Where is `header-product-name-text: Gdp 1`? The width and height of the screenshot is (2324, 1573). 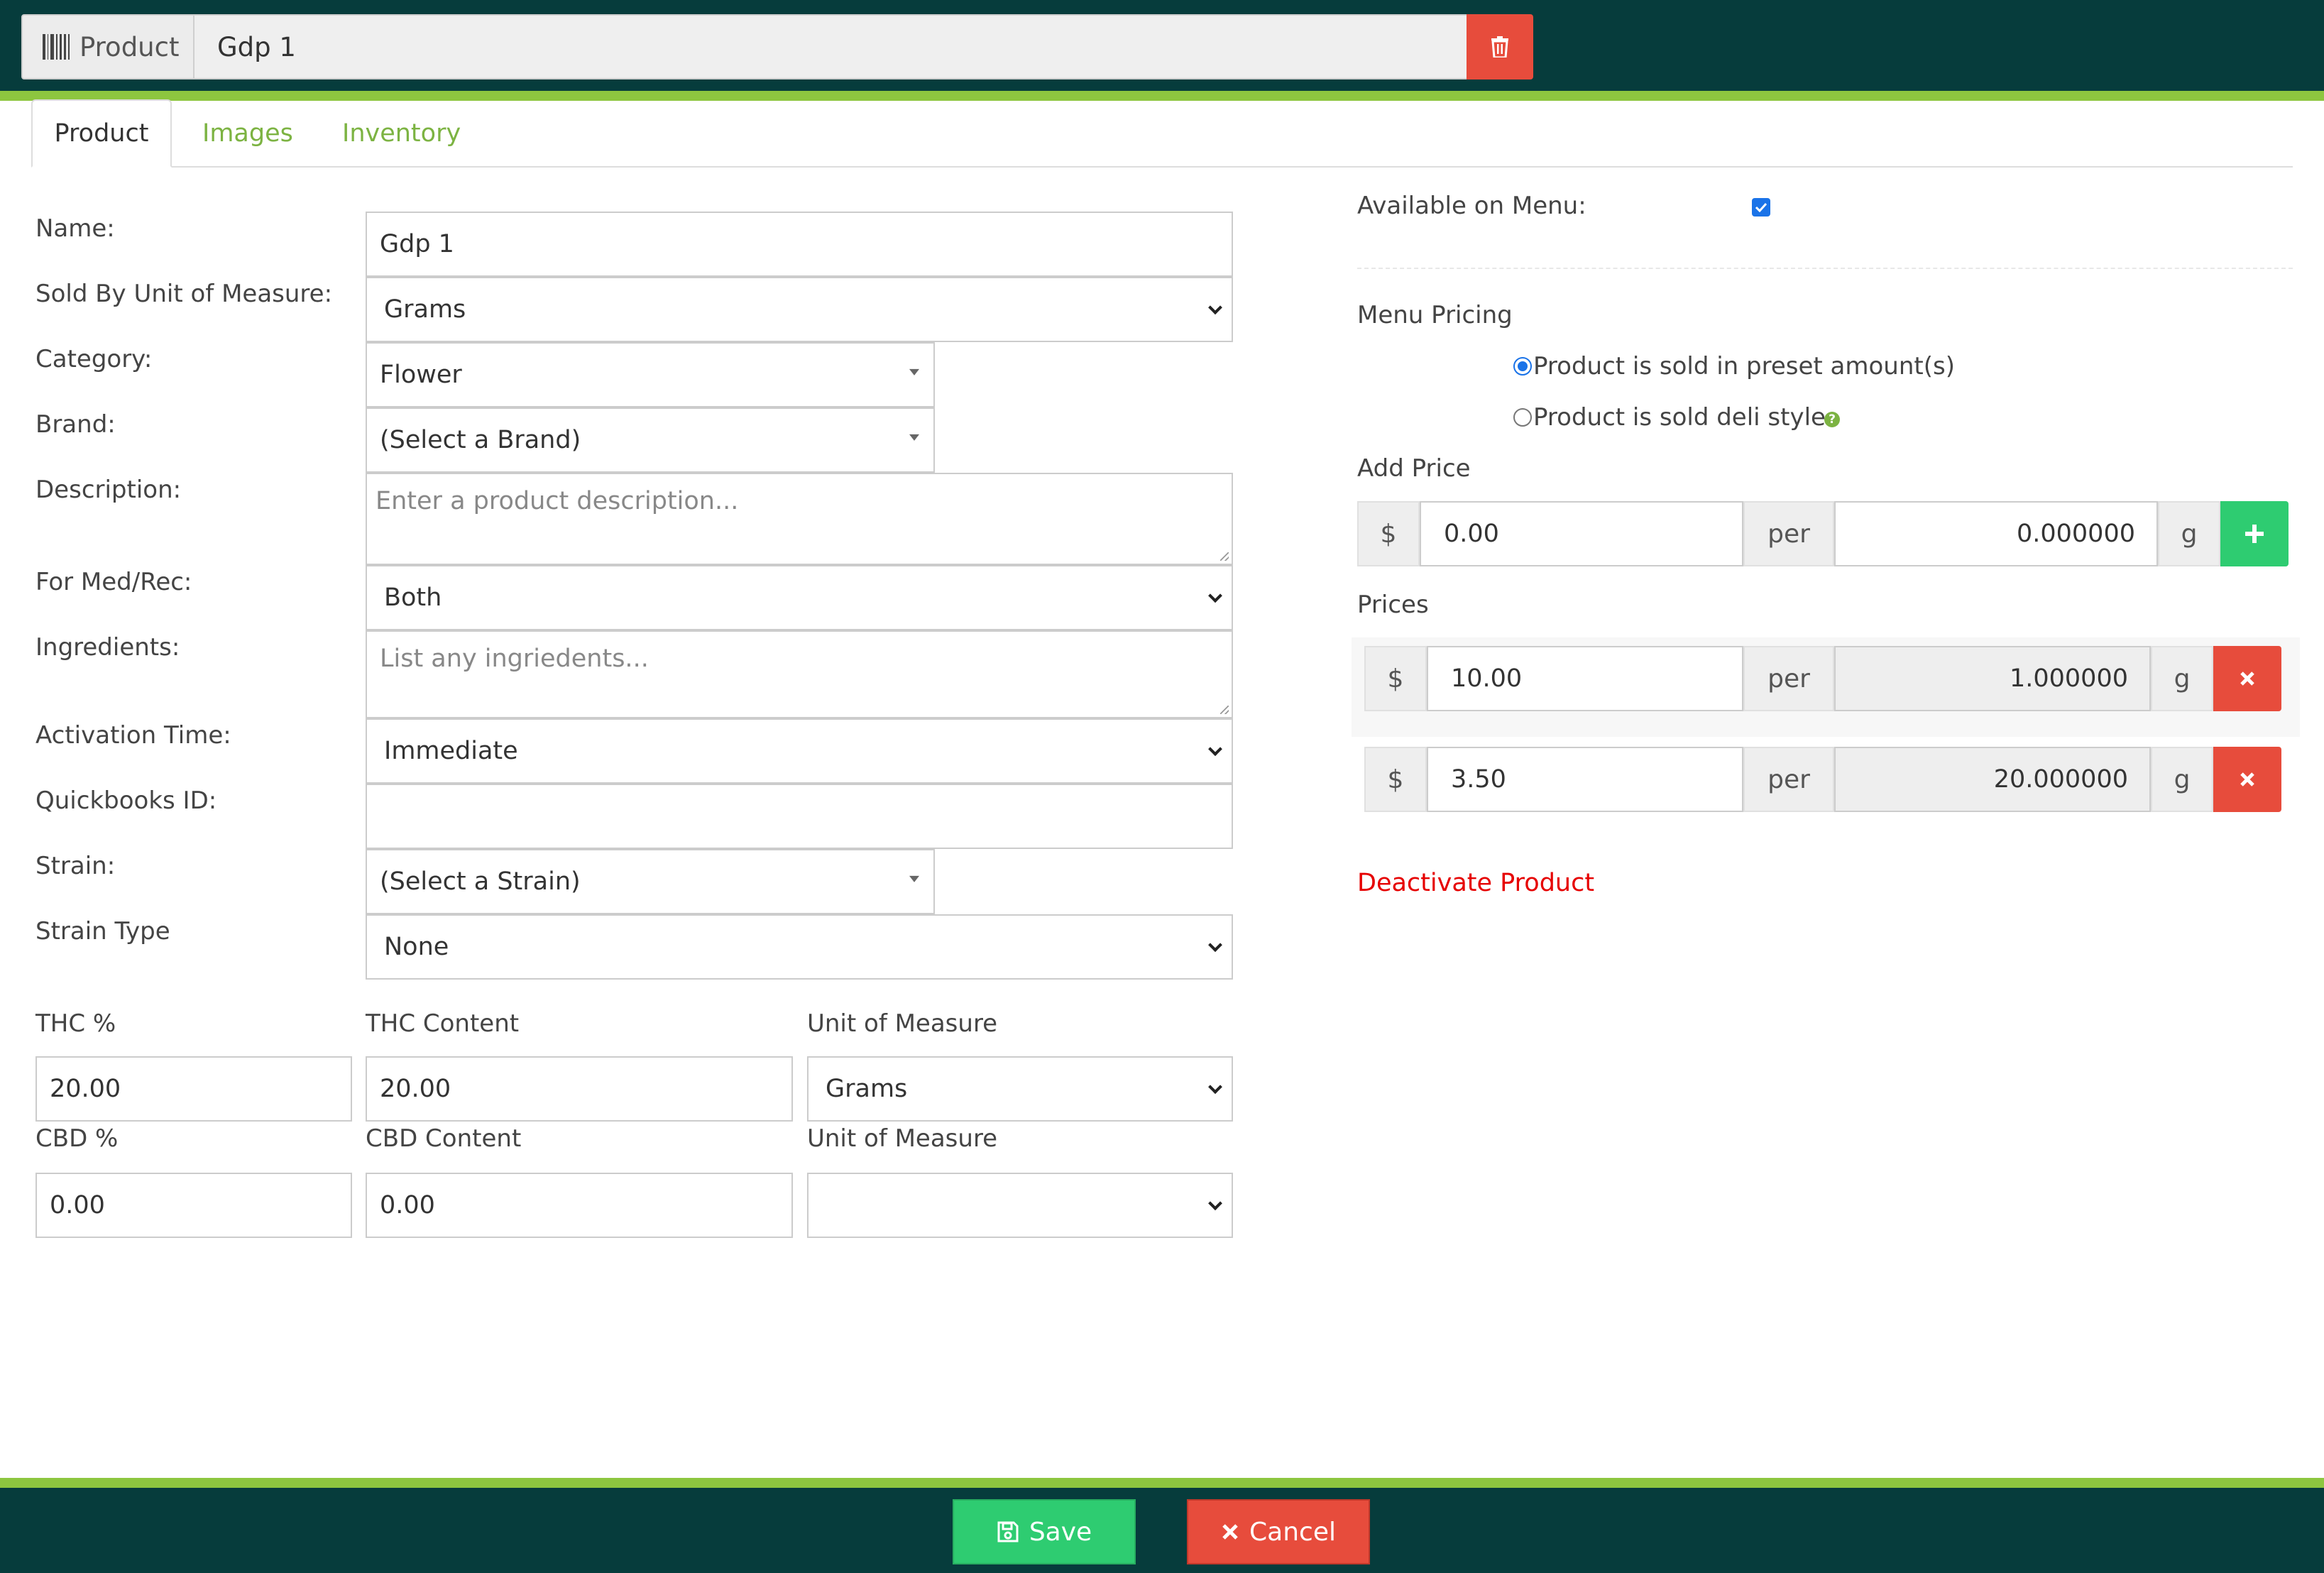 header-product-name-text: Gdp 1 is located at coordinates (256, 46).